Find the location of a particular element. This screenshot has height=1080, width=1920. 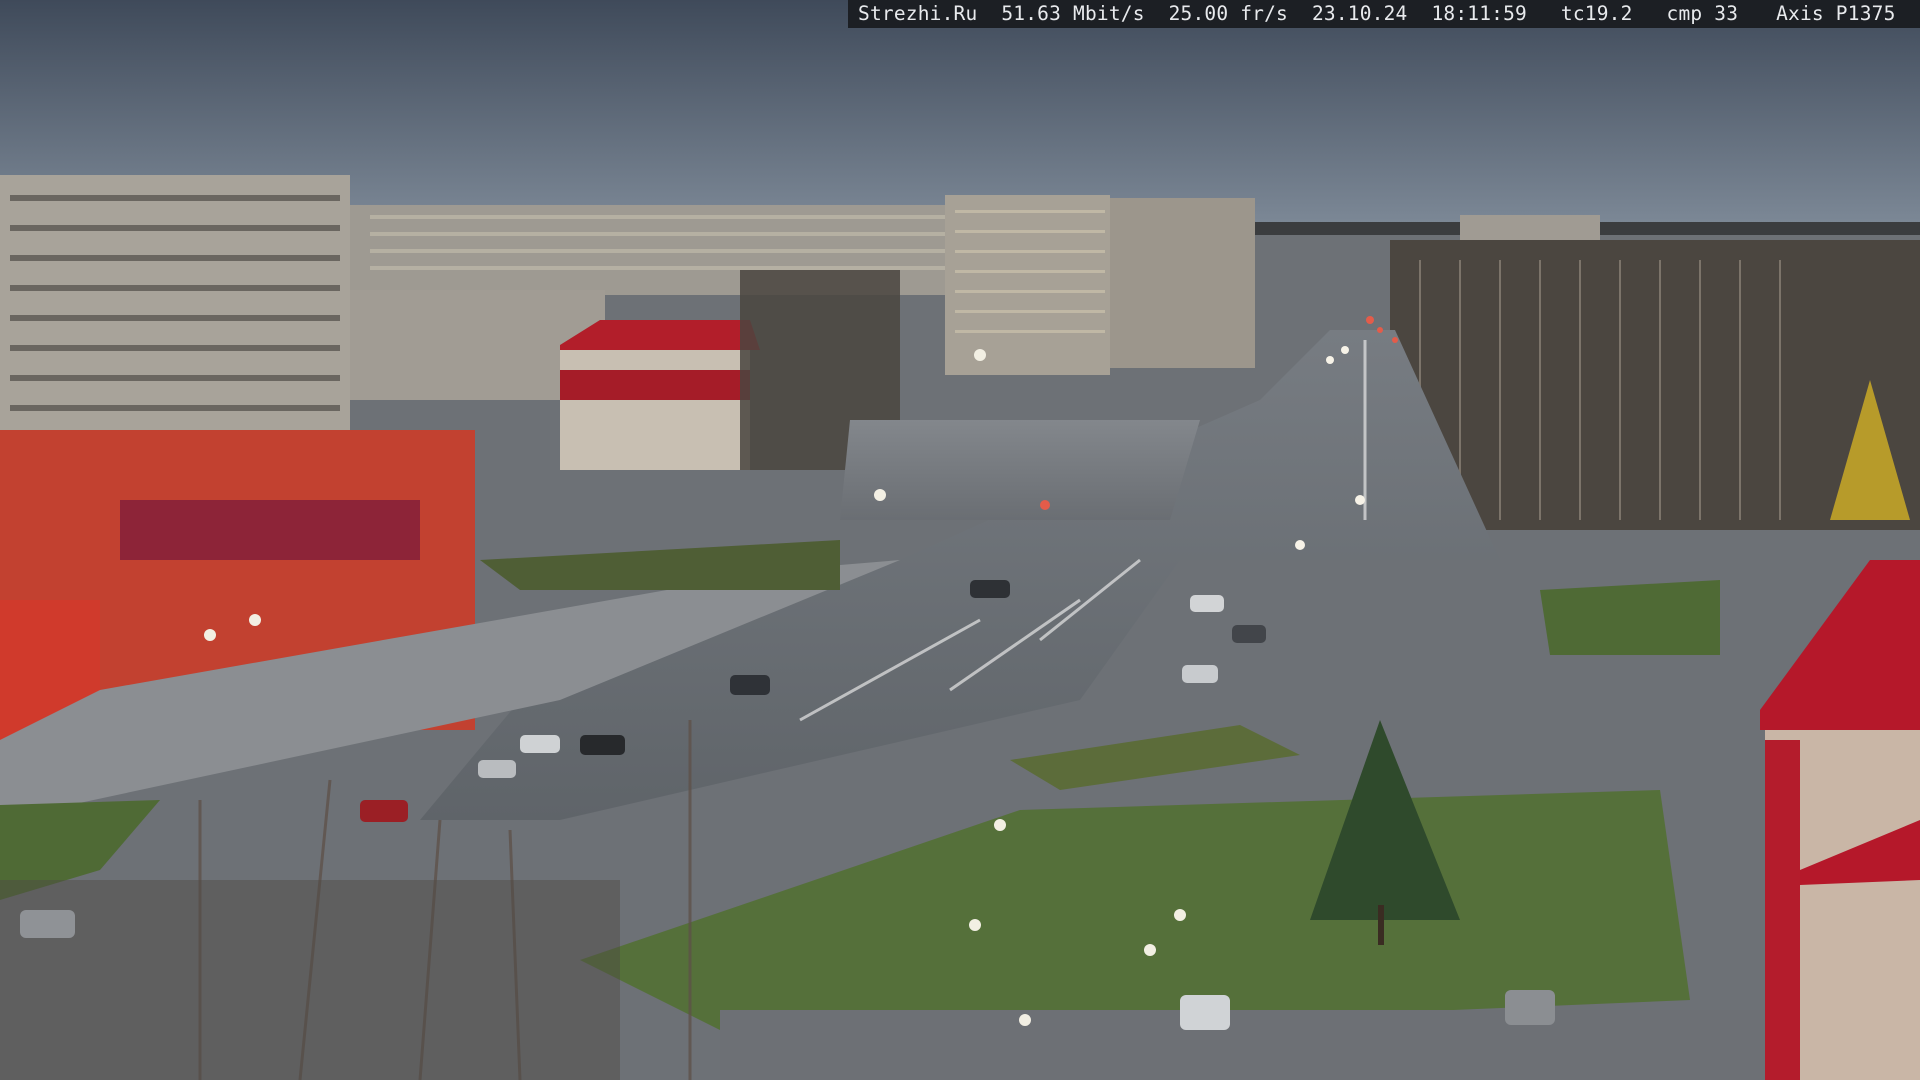

red-roof-building is located at coordinates (655, 410).